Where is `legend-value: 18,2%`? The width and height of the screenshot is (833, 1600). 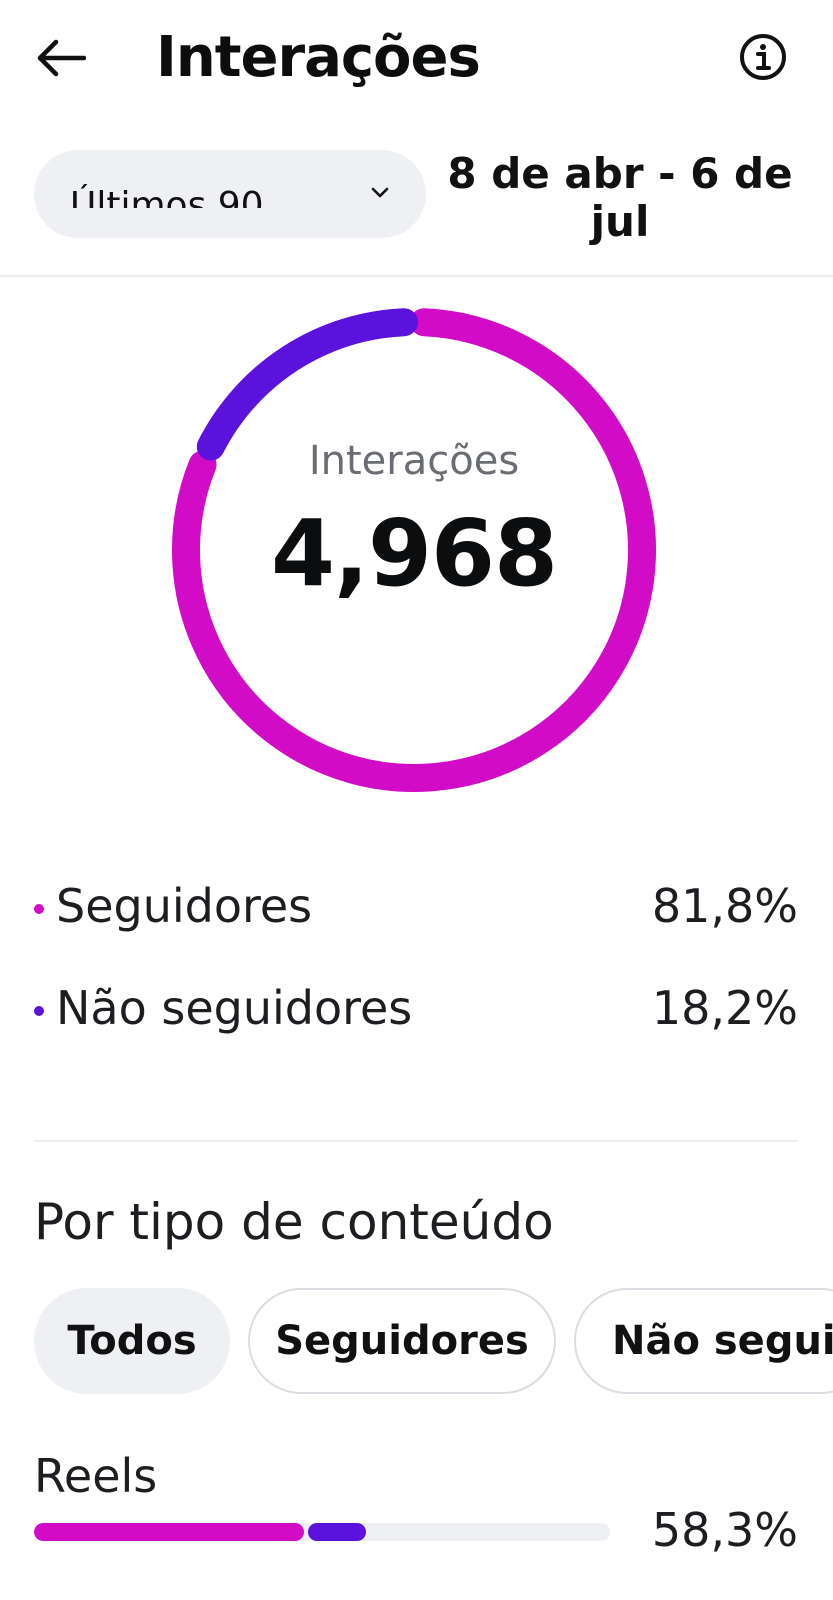
legend-value: 18,2% is located at coordinates (724, 1008).